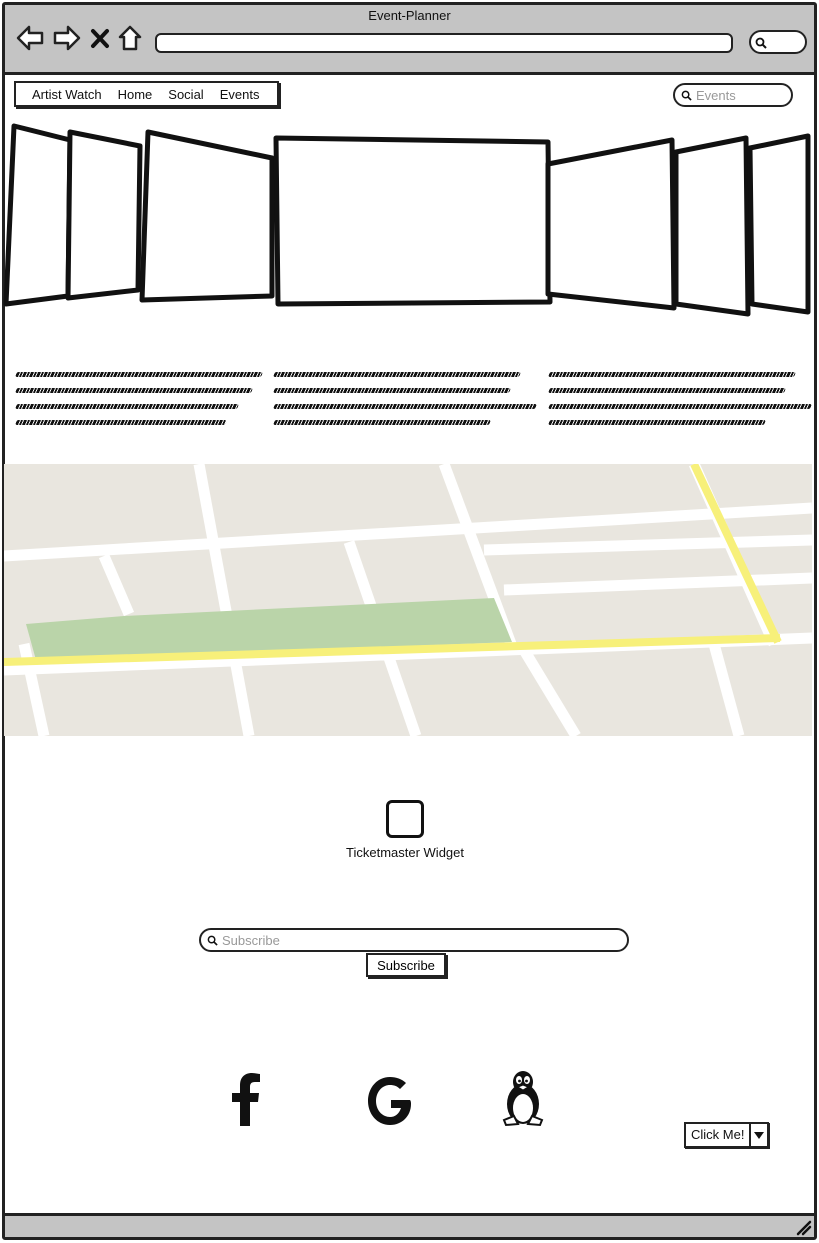  I want to click on subscribe-field, so click(414, 940).